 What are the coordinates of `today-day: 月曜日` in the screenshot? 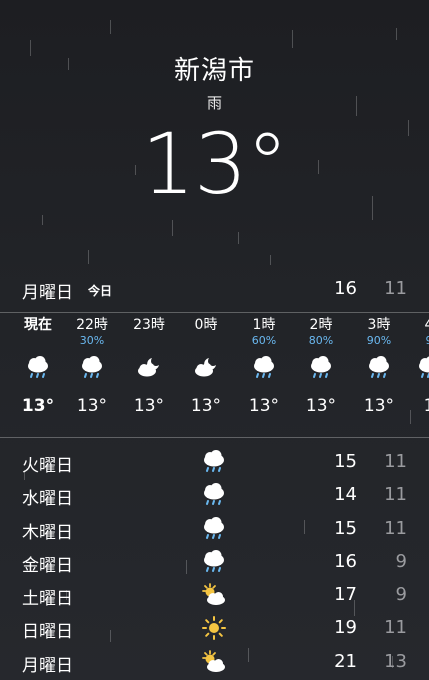 It's located at (47, 293).